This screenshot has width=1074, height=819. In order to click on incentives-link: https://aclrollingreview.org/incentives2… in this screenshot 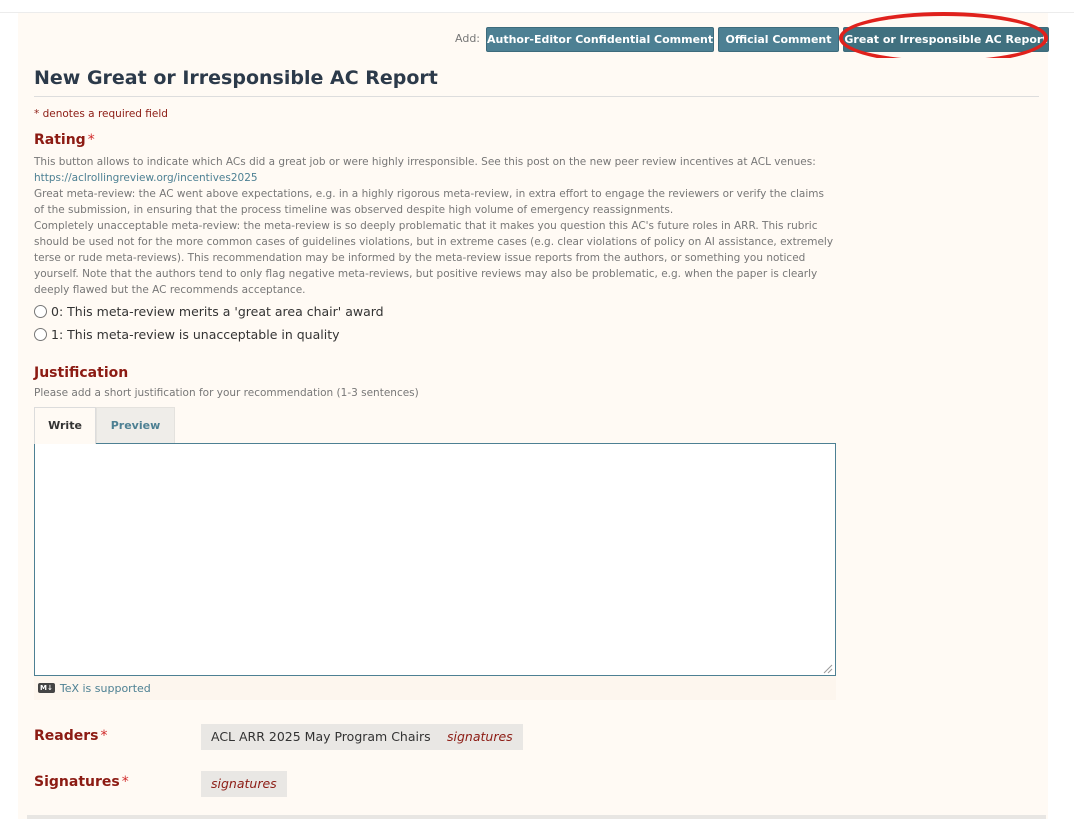, I will do `click(434, 178)`.